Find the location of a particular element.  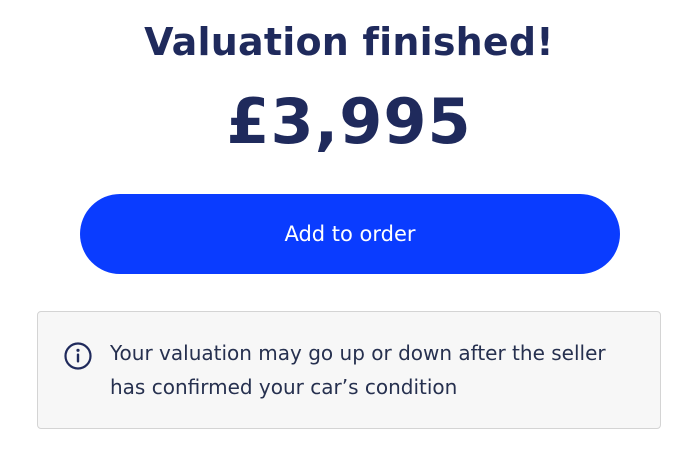

add-to-order-button: Add to order is located at coordinates (350, 234).